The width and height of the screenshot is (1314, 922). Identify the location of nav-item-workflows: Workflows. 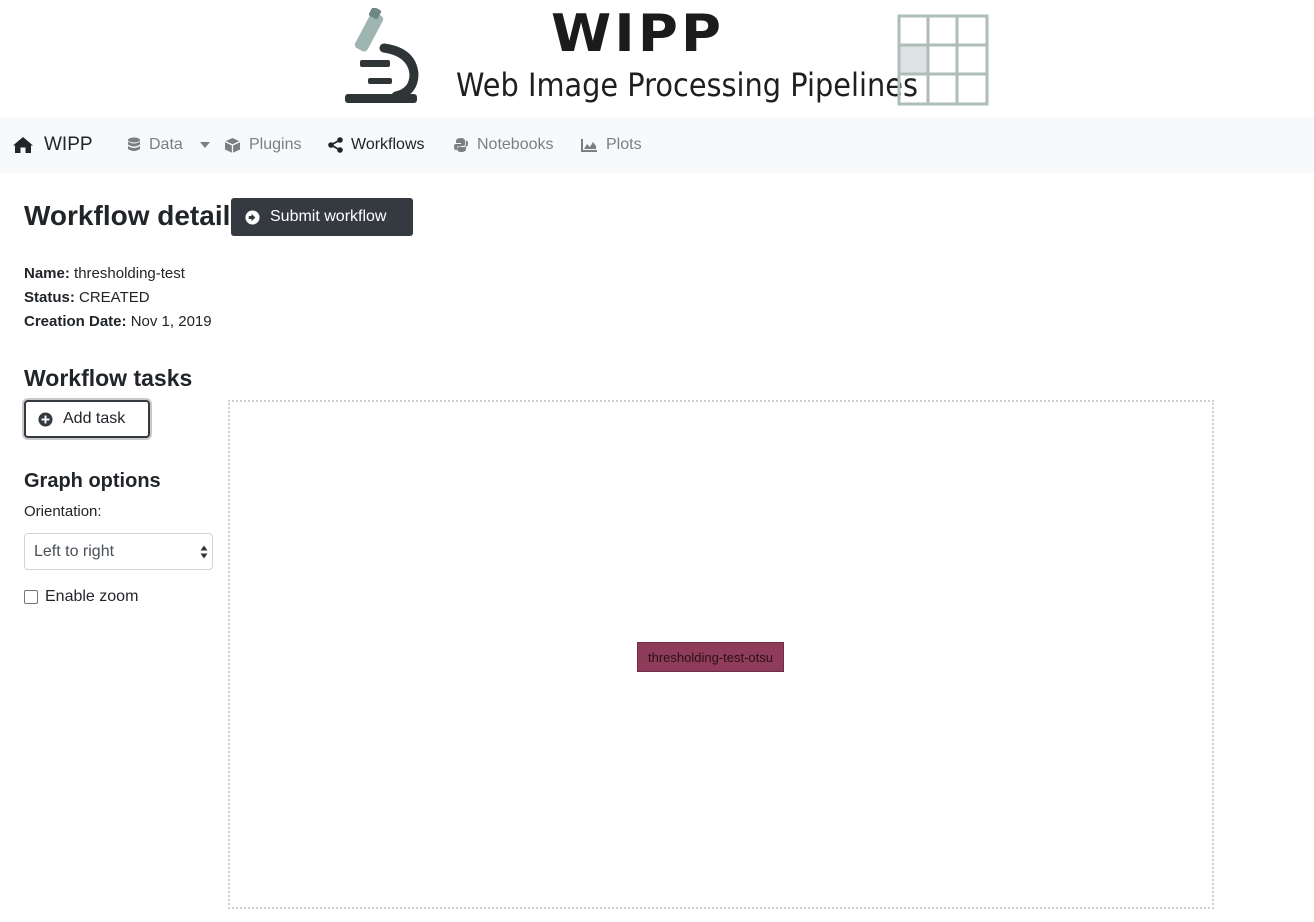
(376, 145).